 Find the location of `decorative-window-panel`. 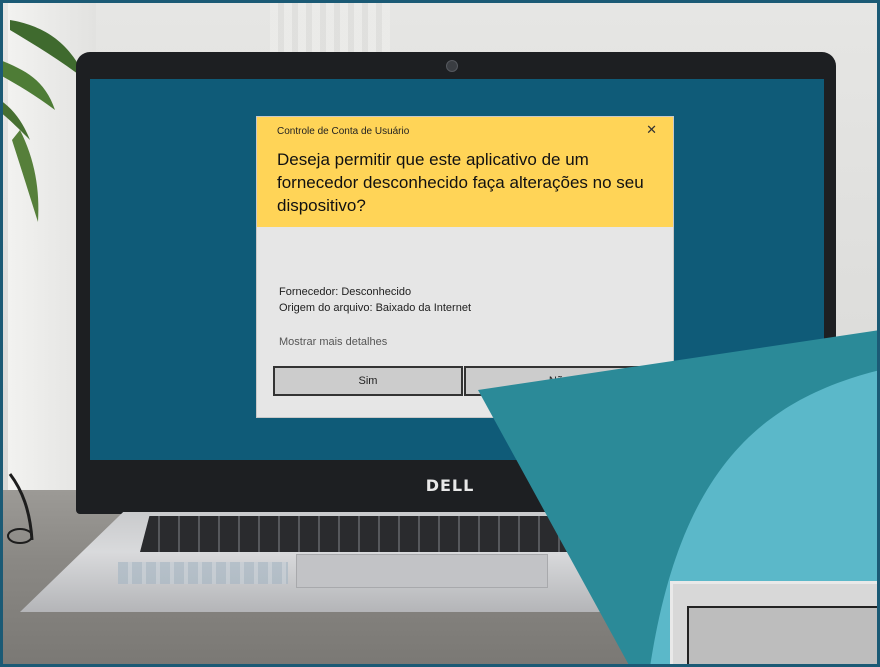

decorative-window-panel is located at coordinates (783, 636).